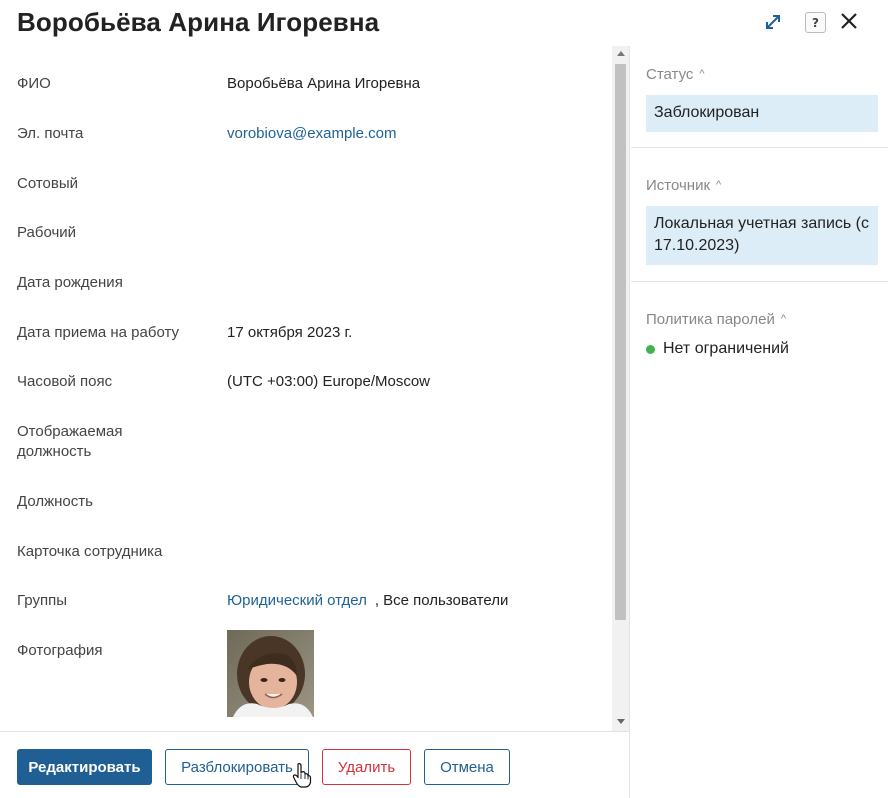 Image resolution: width=888 pixels, height=798 pixels. I want to click on field-label: Дата рождения, so click(70, 282).